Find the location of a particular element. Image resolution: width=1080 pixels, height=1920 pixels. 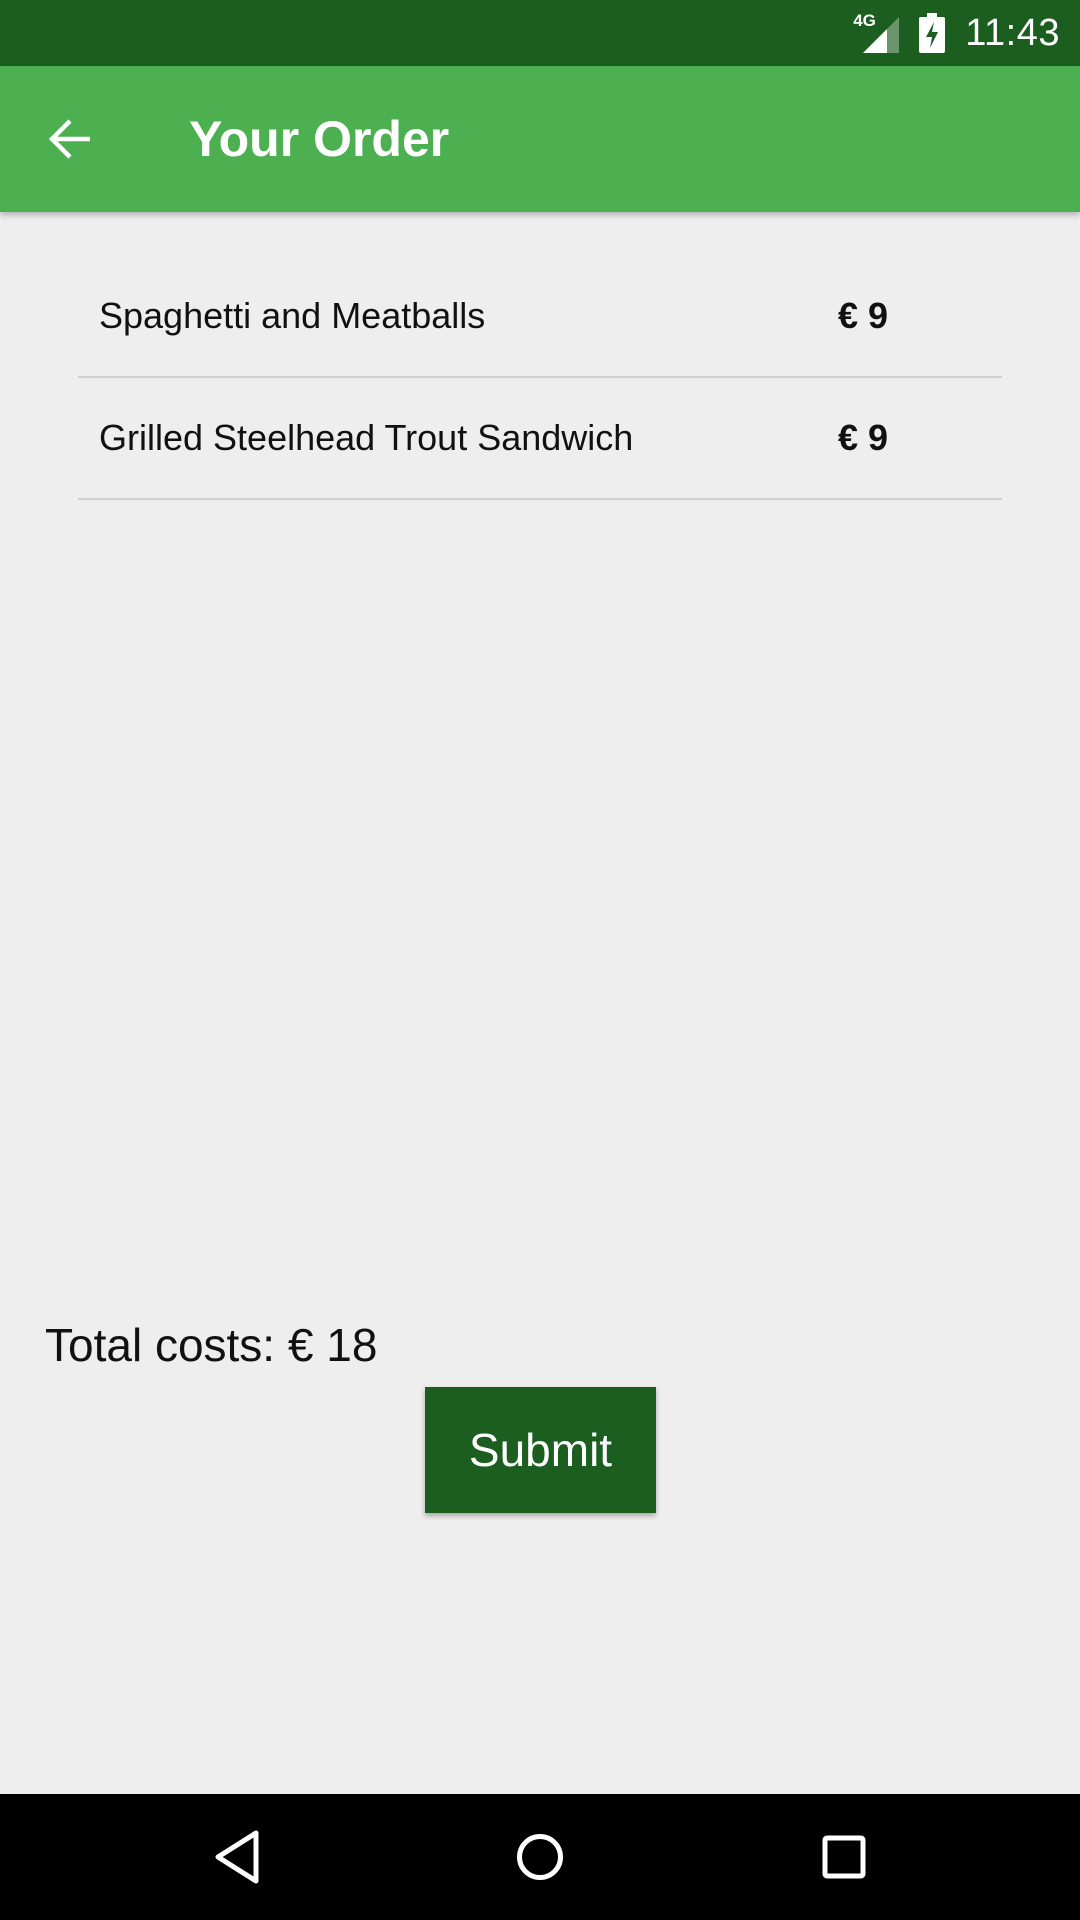

status-bar: 4G 11:43 is located at coordinates (540, 33).